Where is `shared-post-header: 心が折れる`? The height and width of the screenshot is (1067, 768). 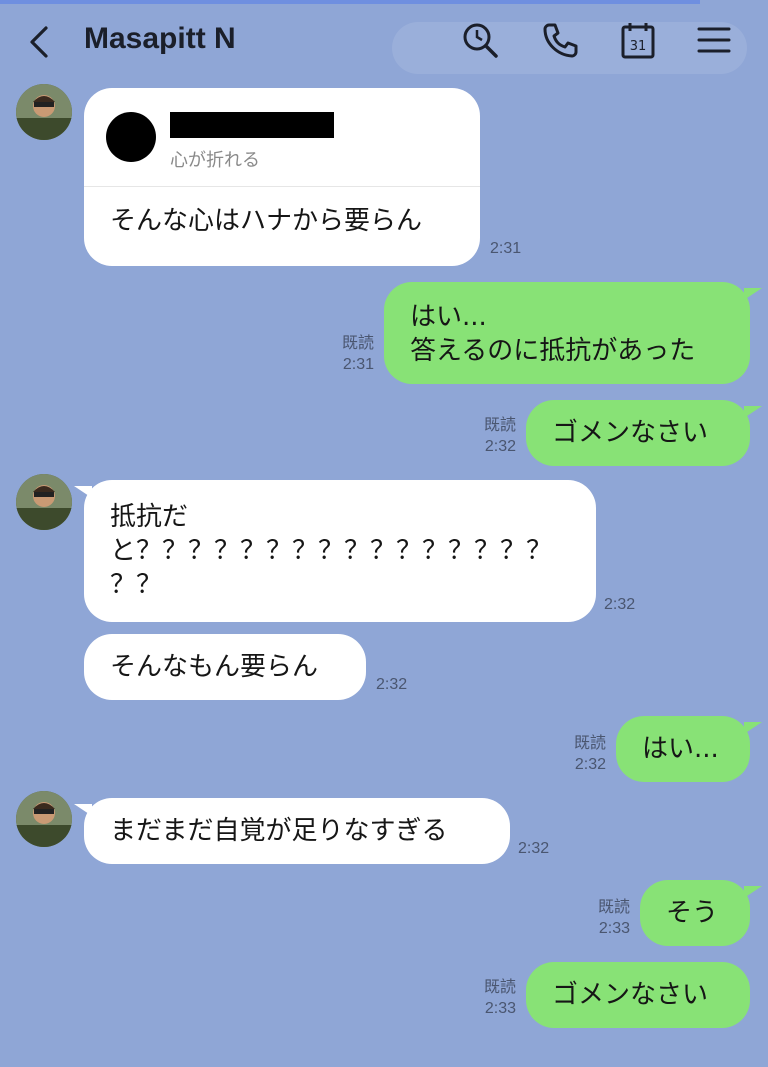
shared-post-header: 心が折れる is located at coordinates (282, 137).